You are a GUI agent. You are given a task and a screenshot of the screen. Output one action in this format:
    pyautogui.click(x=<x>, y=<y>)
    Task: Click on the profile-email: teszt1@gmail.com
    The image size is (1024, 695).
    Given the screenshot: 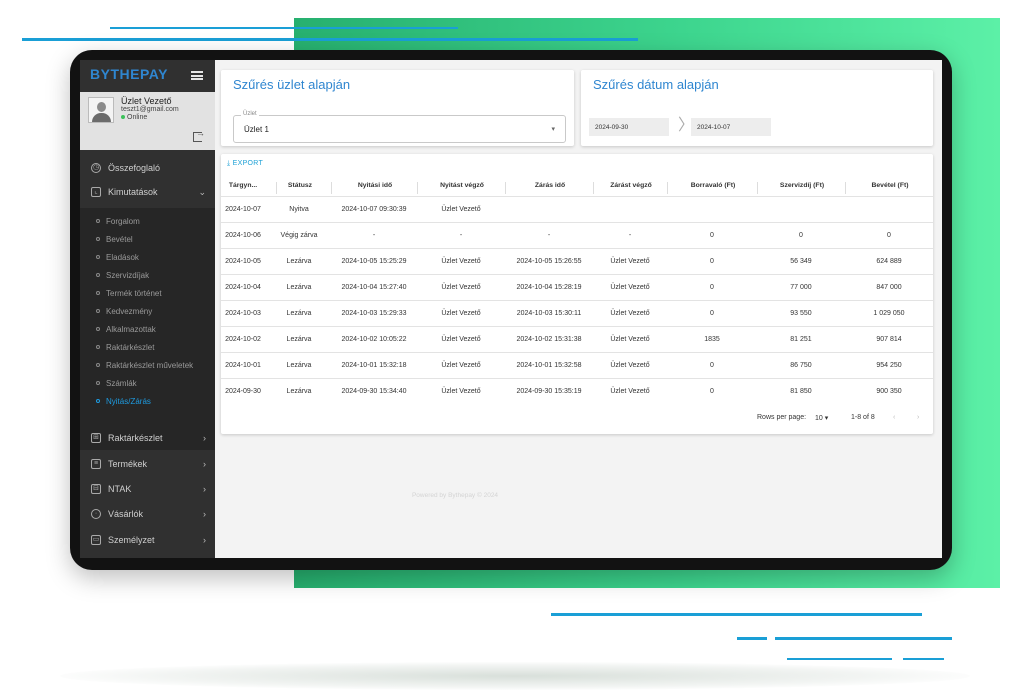 What is the action you would take?
    pyautogui.click(x=150, y=109)
    